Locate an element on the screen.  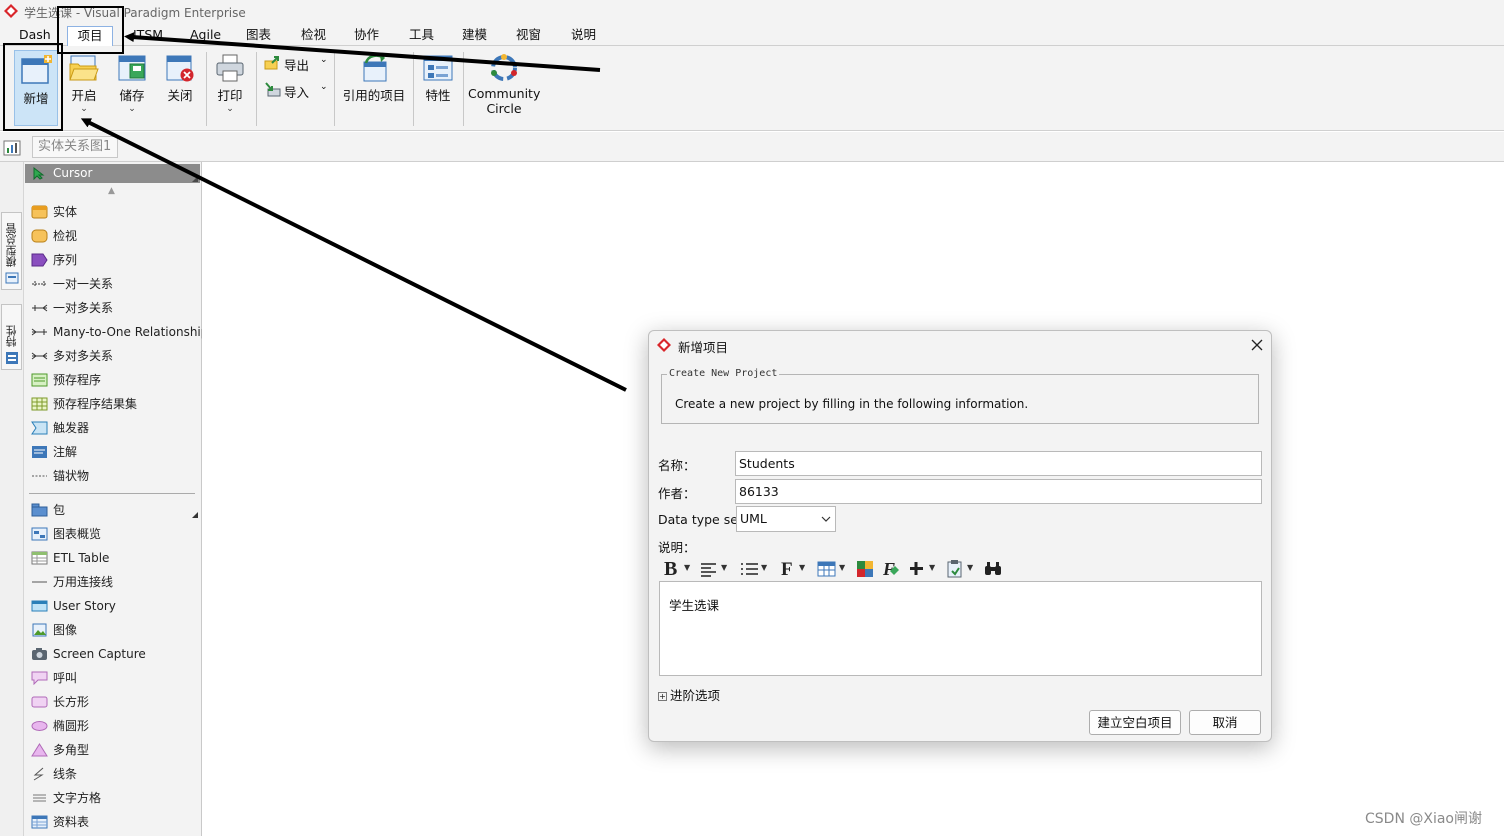
palette-item-entity: 实体 is located at coordinates (115, 212).